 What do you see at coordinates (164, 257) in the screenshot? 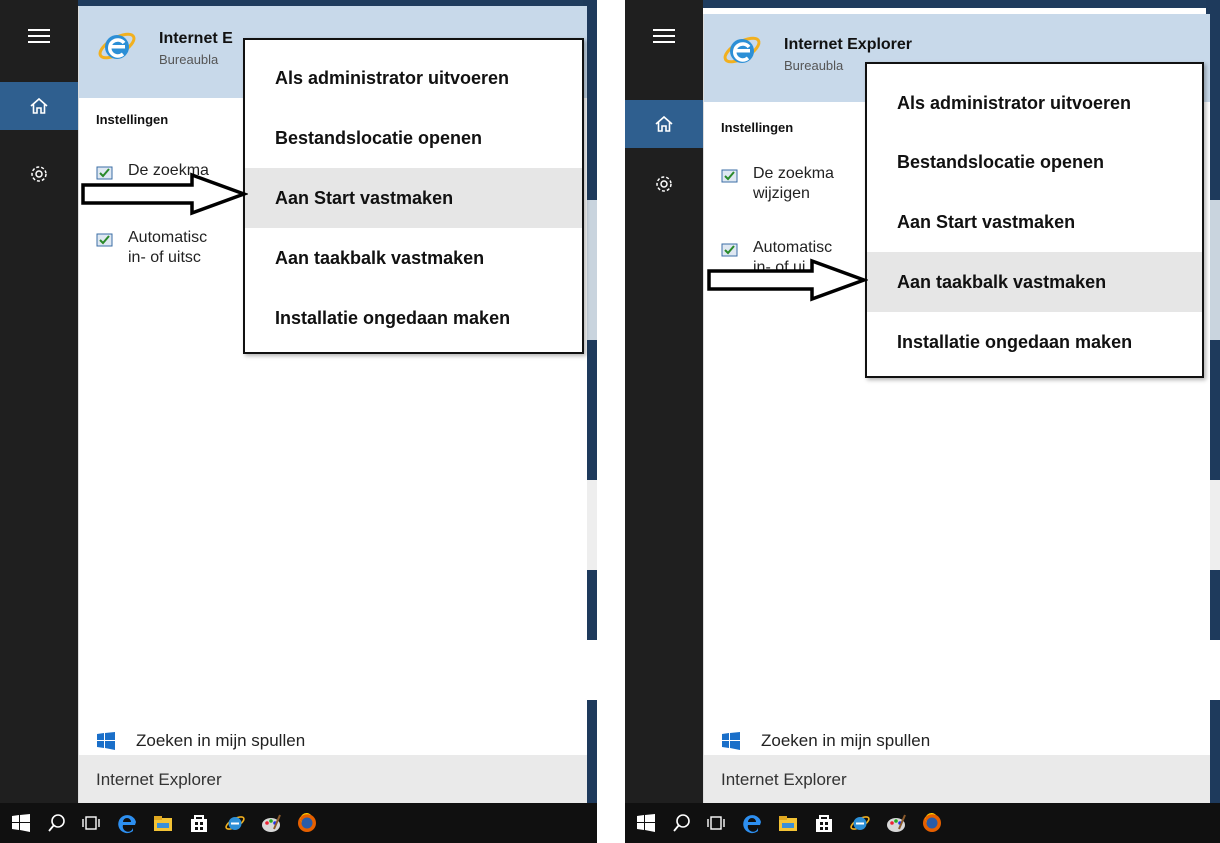
I see `result-line-2: in- of uitsc` at bounding box center [164, 257].